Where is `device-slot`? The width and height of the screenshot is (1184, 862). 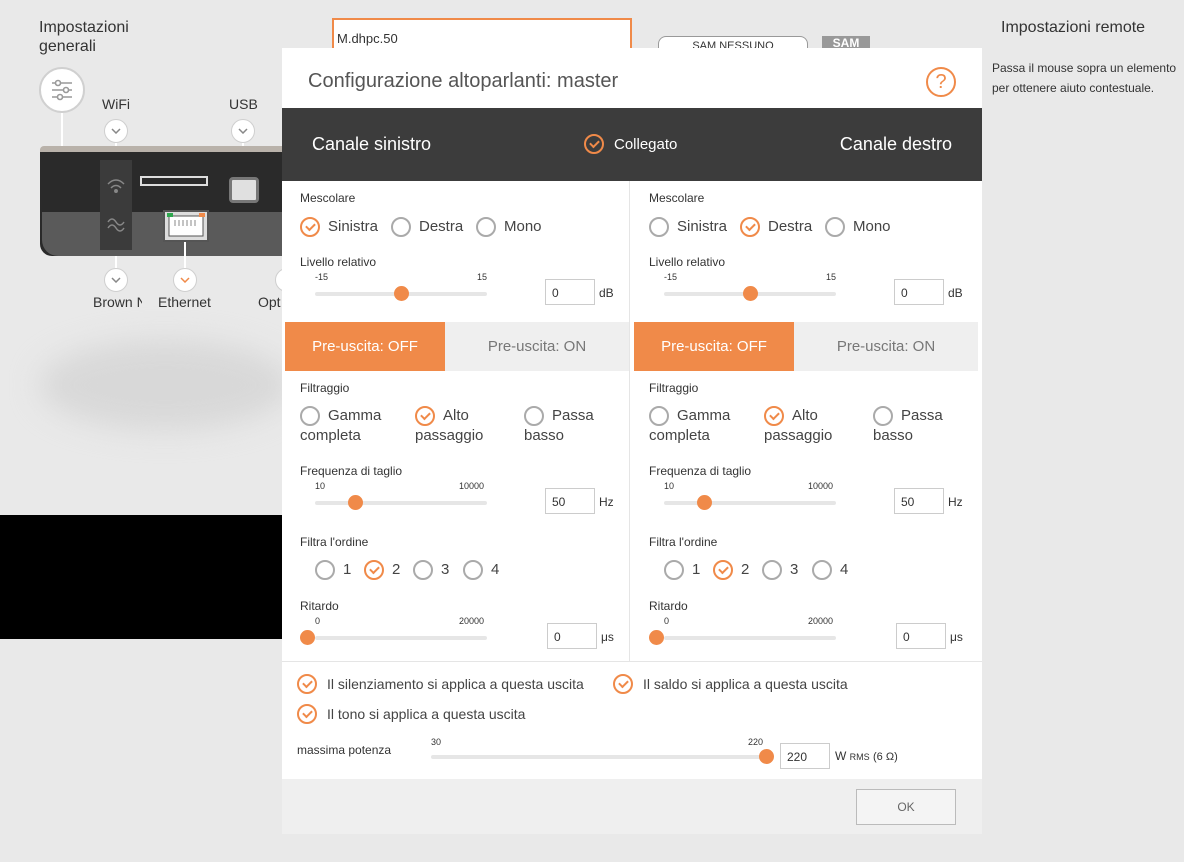 device-slot is located at coordinates (174, 181).